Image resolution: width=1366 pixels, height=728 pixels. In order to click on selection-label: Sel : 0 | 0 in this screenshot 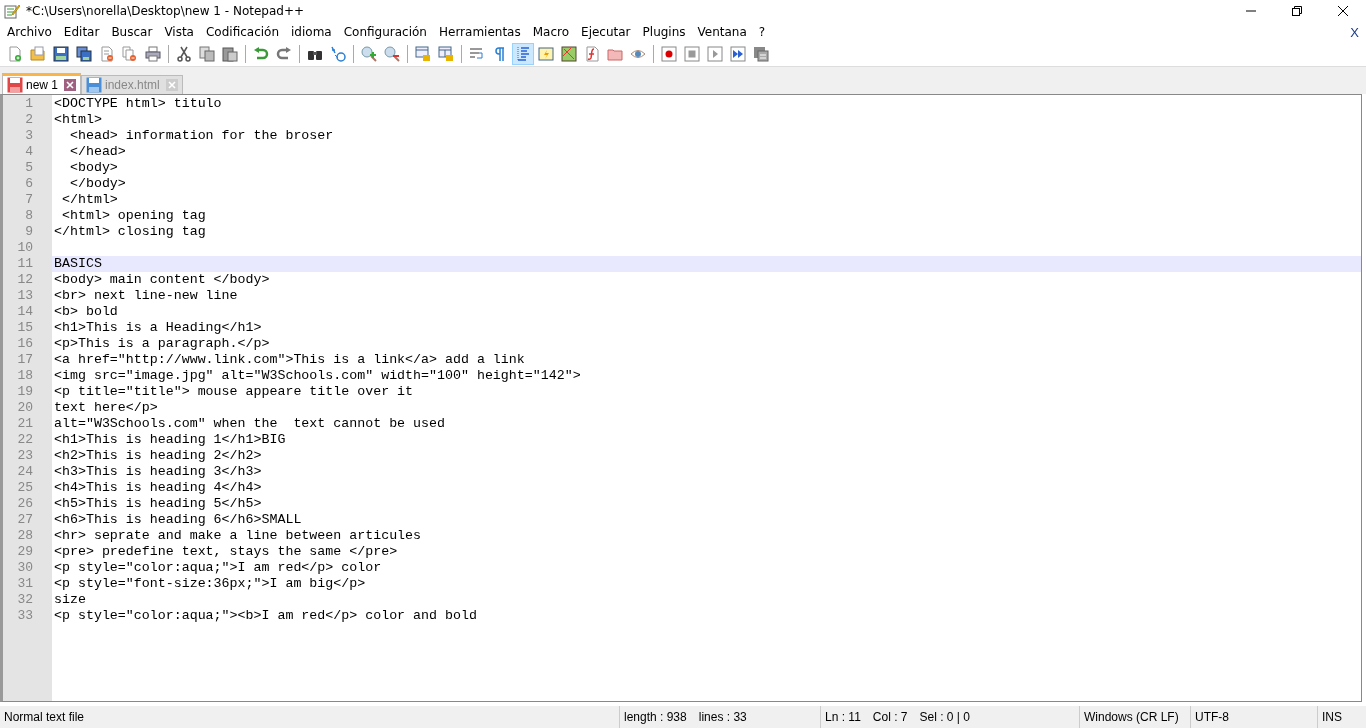, I will do `click(944, 717)`.